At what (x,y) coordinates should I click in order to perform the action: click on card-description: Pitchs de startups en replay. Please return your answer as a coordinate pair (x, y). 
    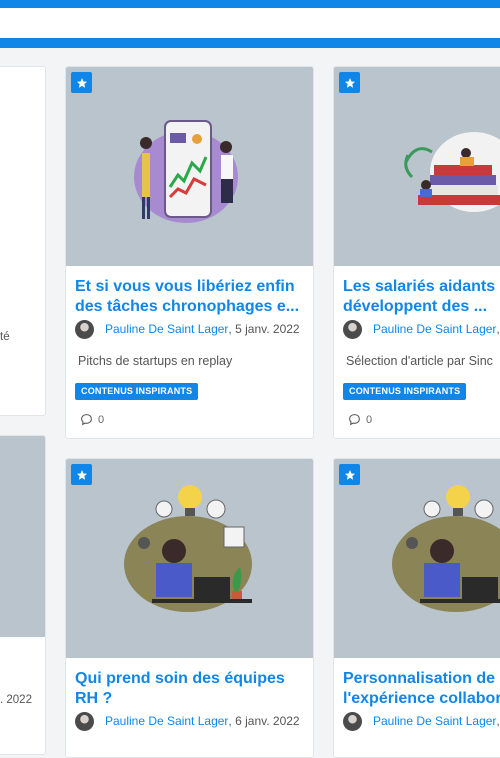
    Looking at the image, I should click on (155, 361).